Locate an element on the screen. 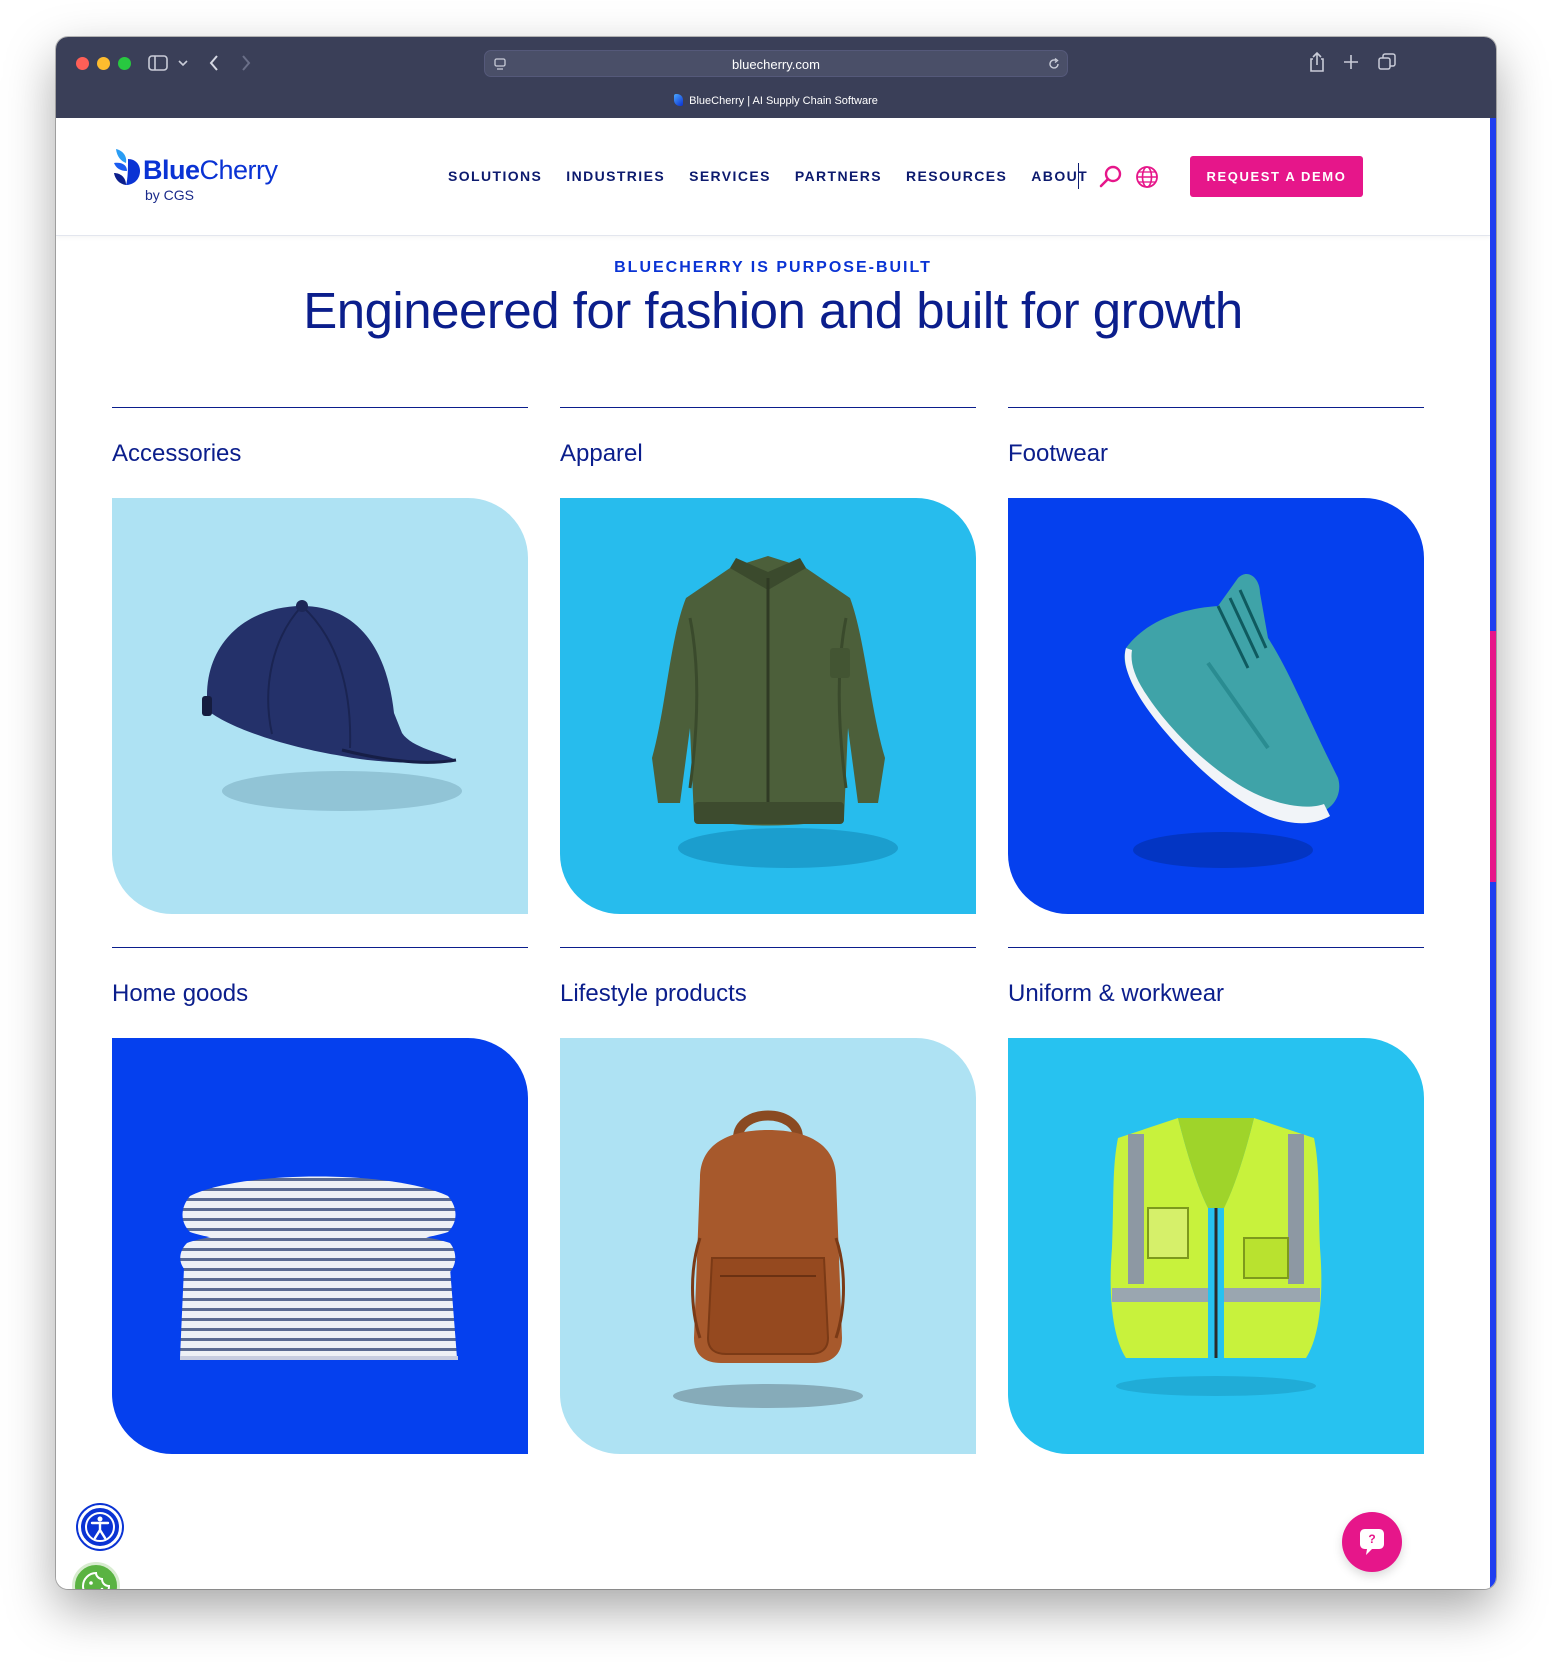  minimize-window-button is located at coordinates (103, 63).